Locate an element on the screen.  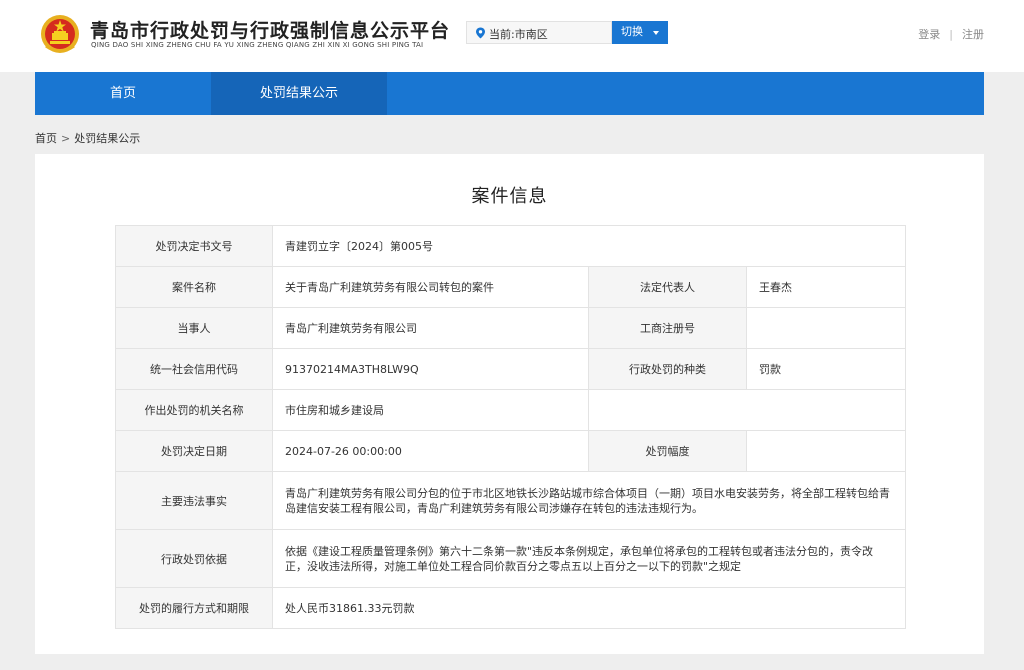
case-name-value: 关于青岛广利建筑劳务有限公司转包的案件 is located at coordinates (430, 287).